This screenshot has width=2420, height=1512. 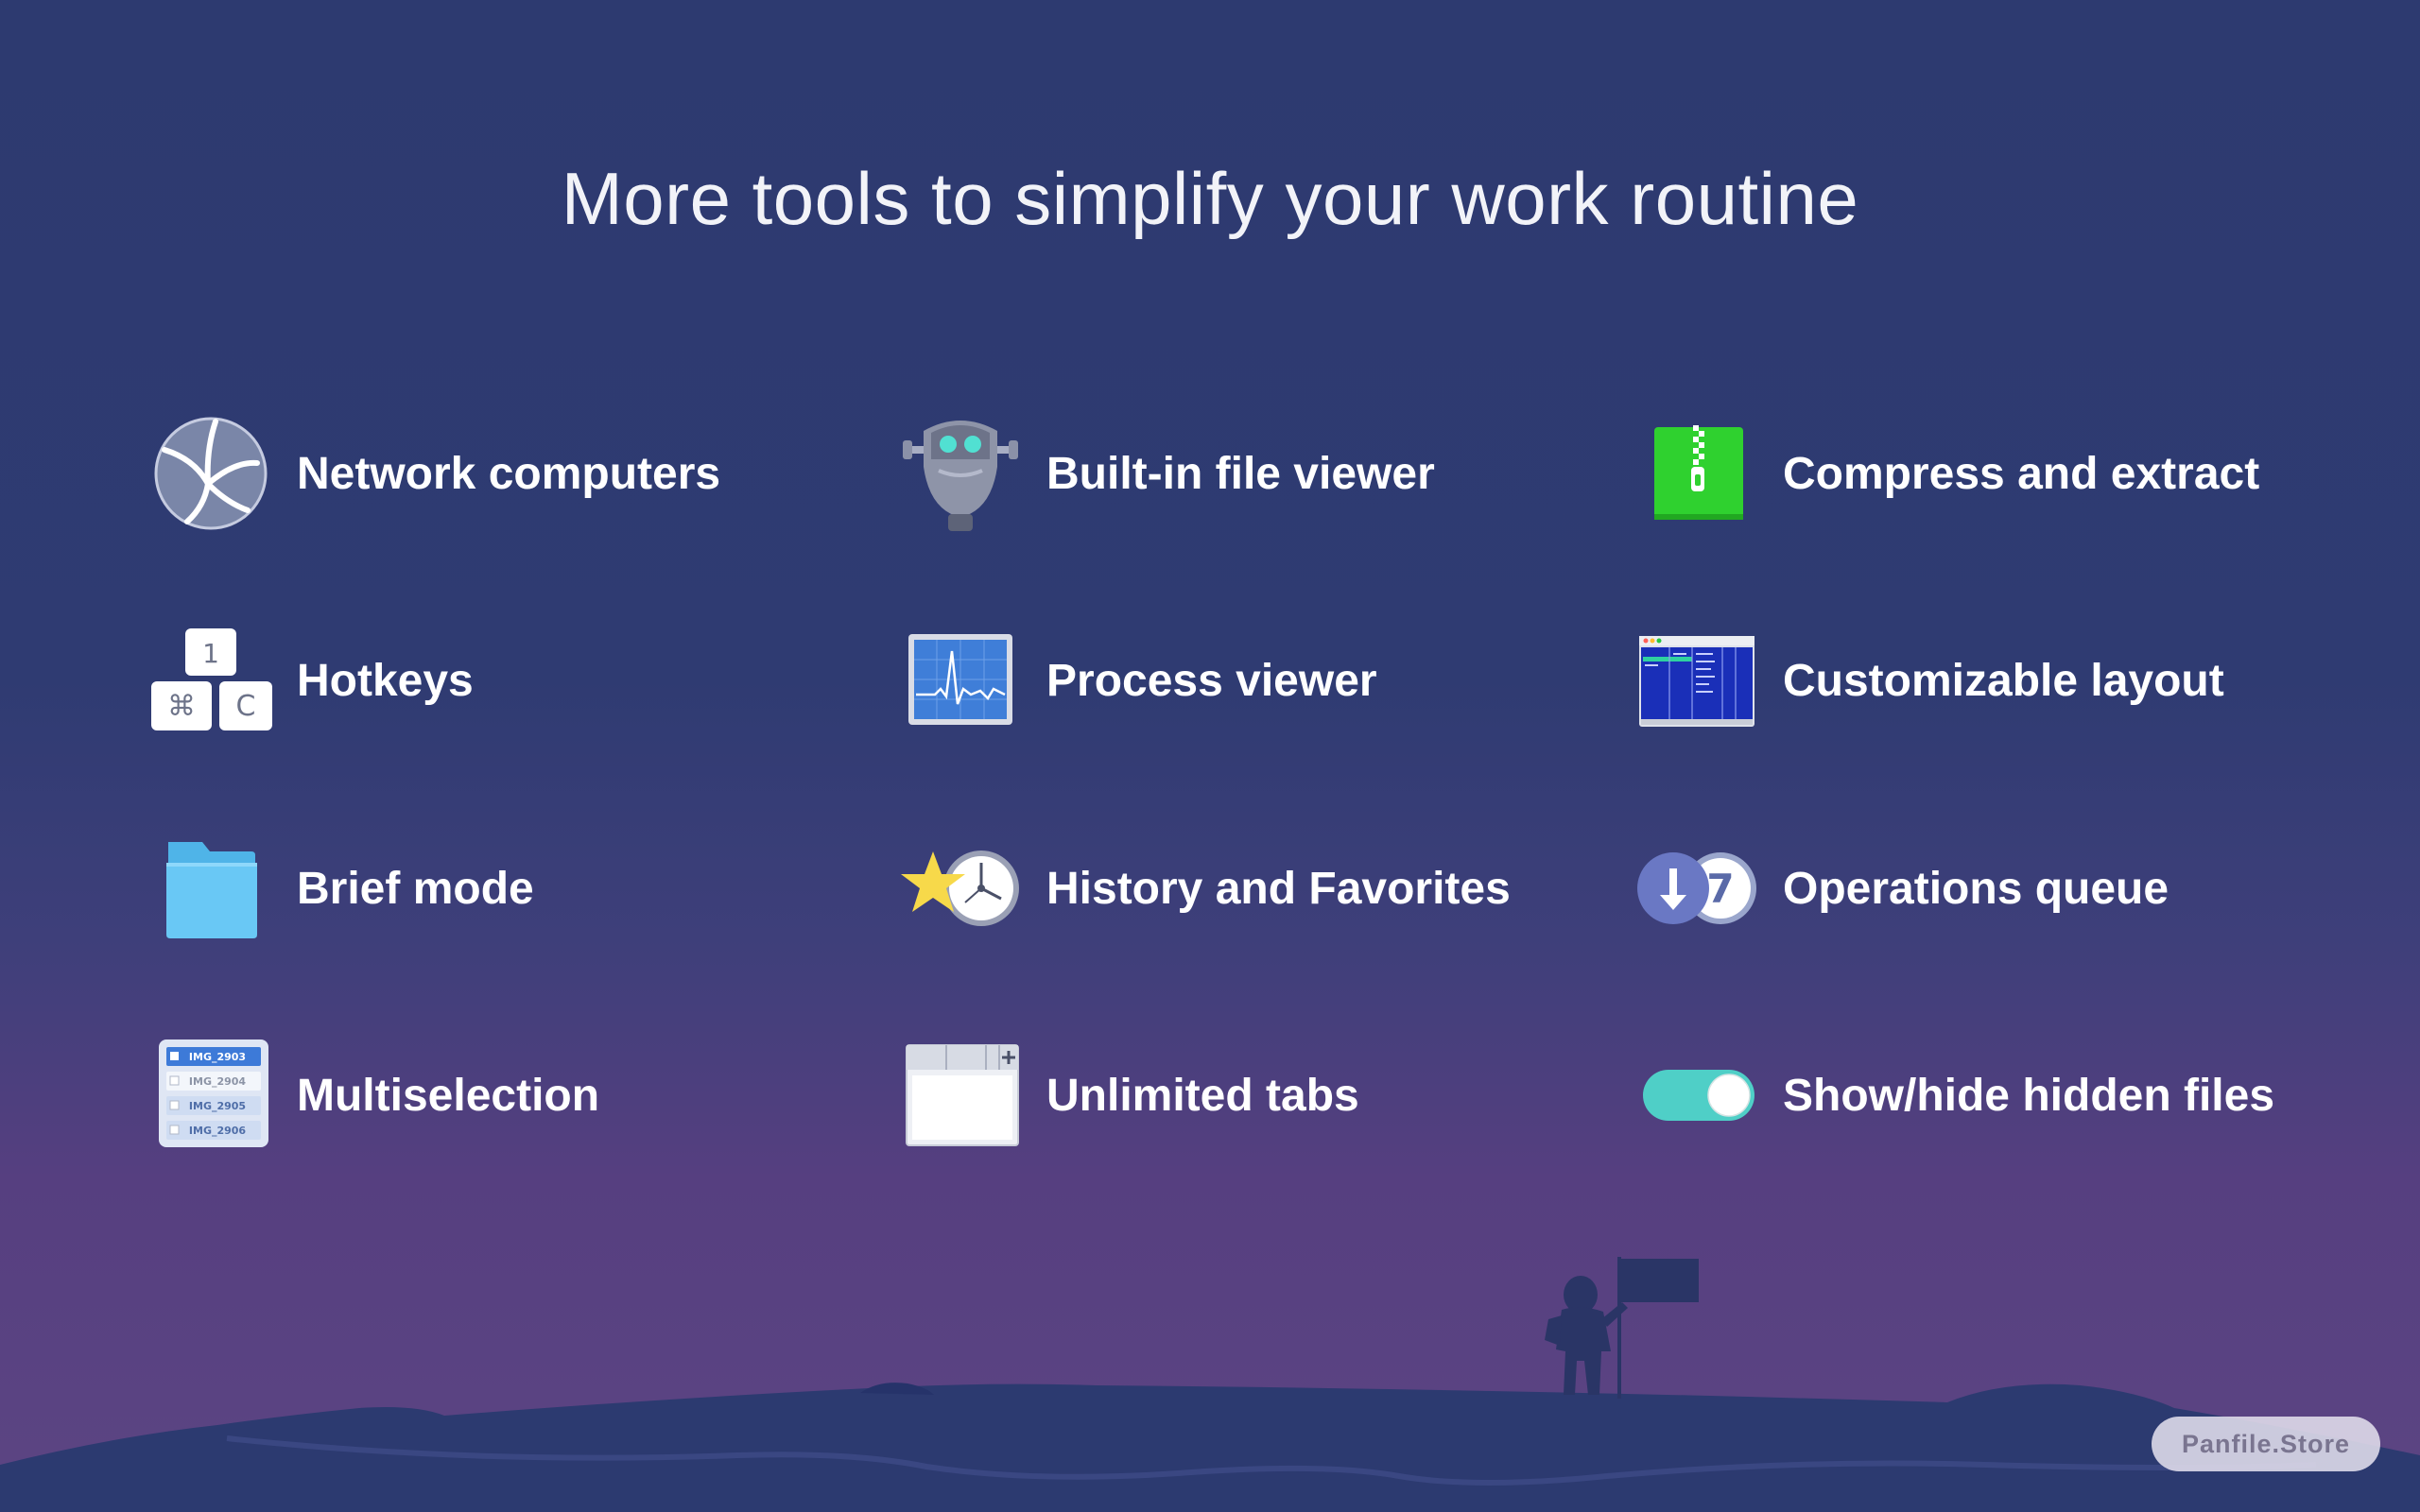 What do you see at coordinates (1696, 473) in the screenshot?
I see `zip-archive-icon` at bounding box center [1696, 473].